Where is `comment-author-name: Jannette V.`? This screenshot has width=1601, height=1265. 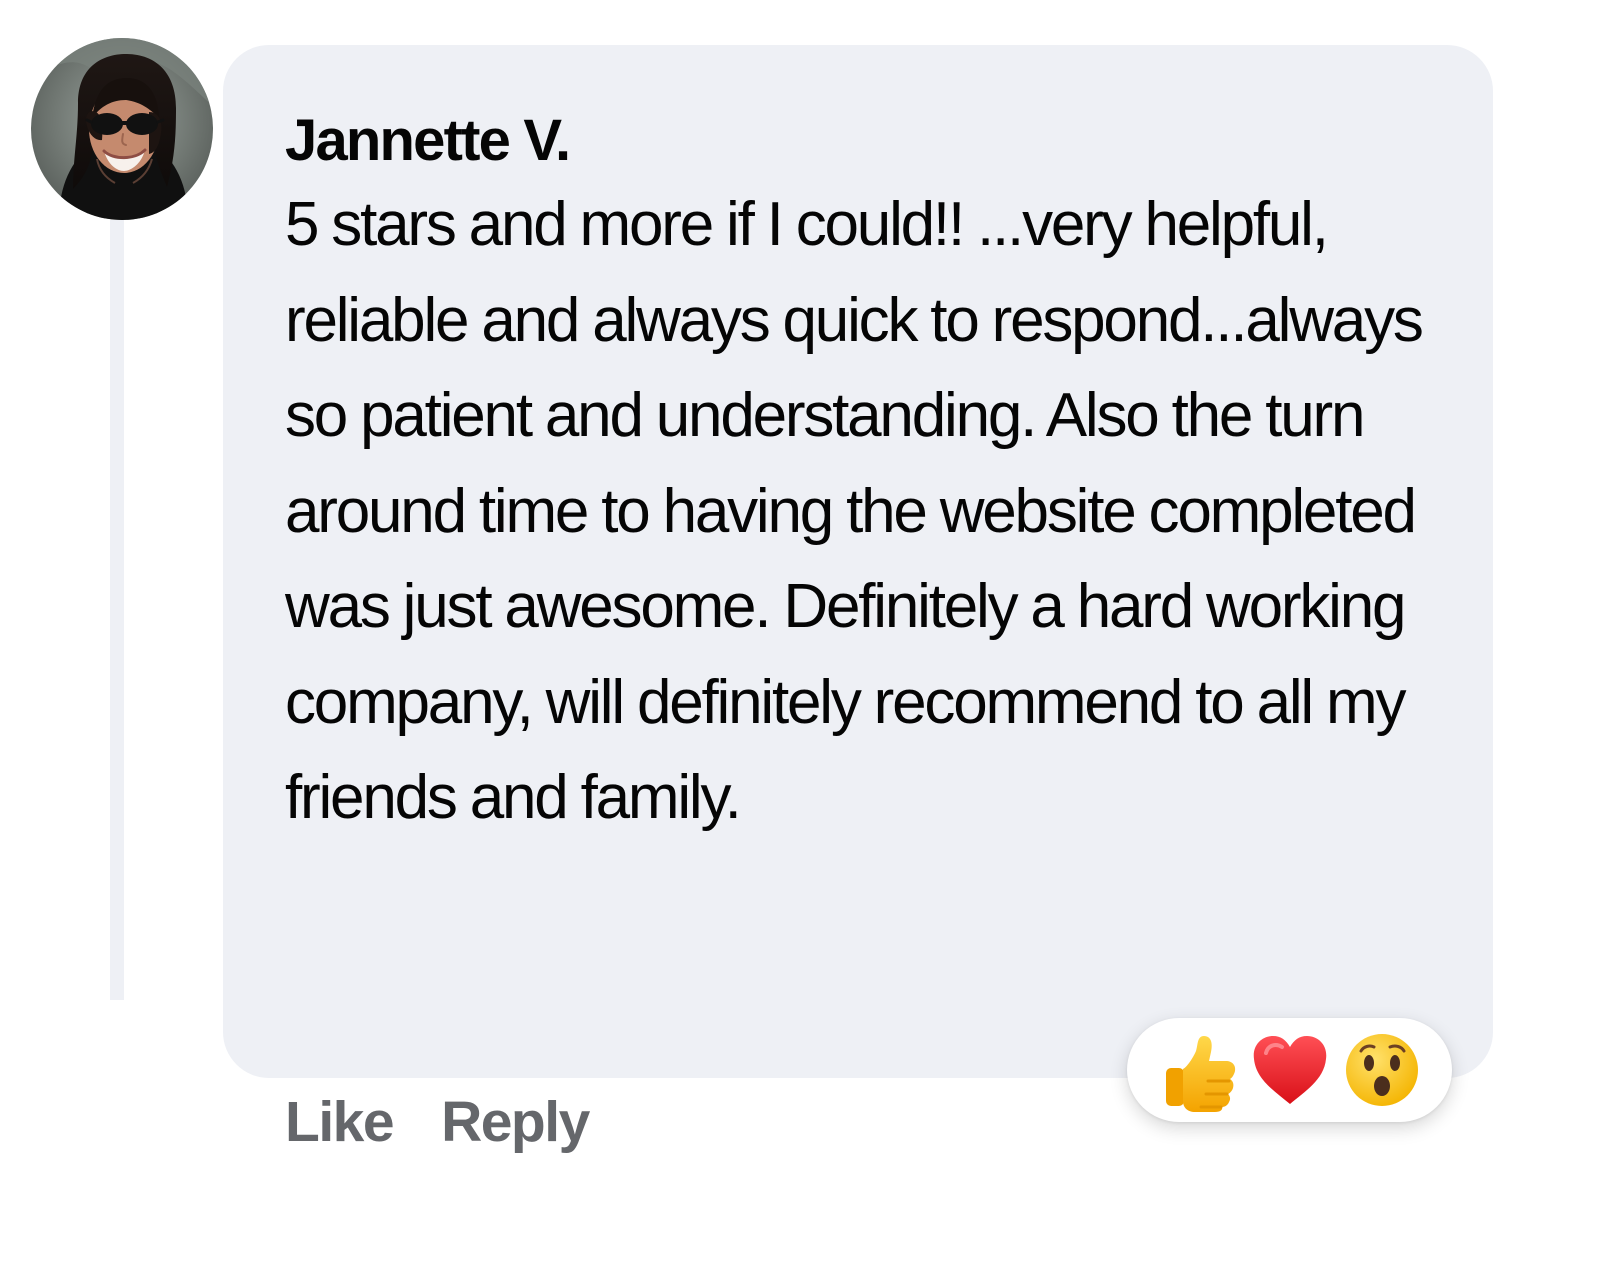
comment-author-name: Jannette V. is located at coordinates (858, 141).